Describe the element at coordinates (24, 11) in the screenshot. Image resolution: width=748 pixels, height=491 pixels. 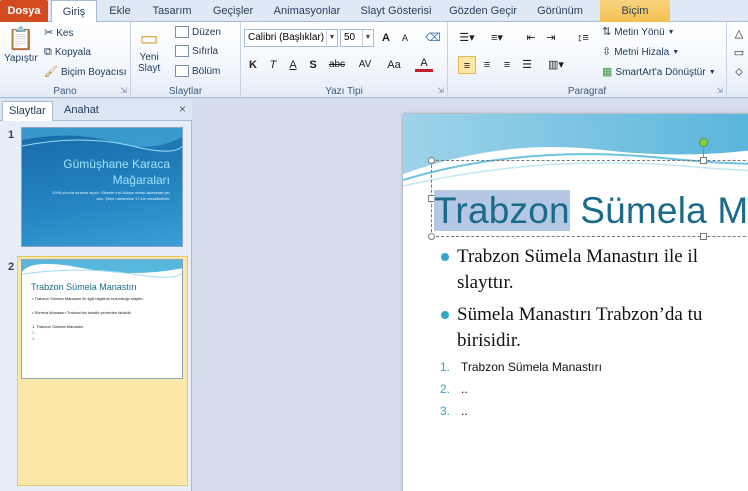
I see `tab-file: Dosya` at that location.